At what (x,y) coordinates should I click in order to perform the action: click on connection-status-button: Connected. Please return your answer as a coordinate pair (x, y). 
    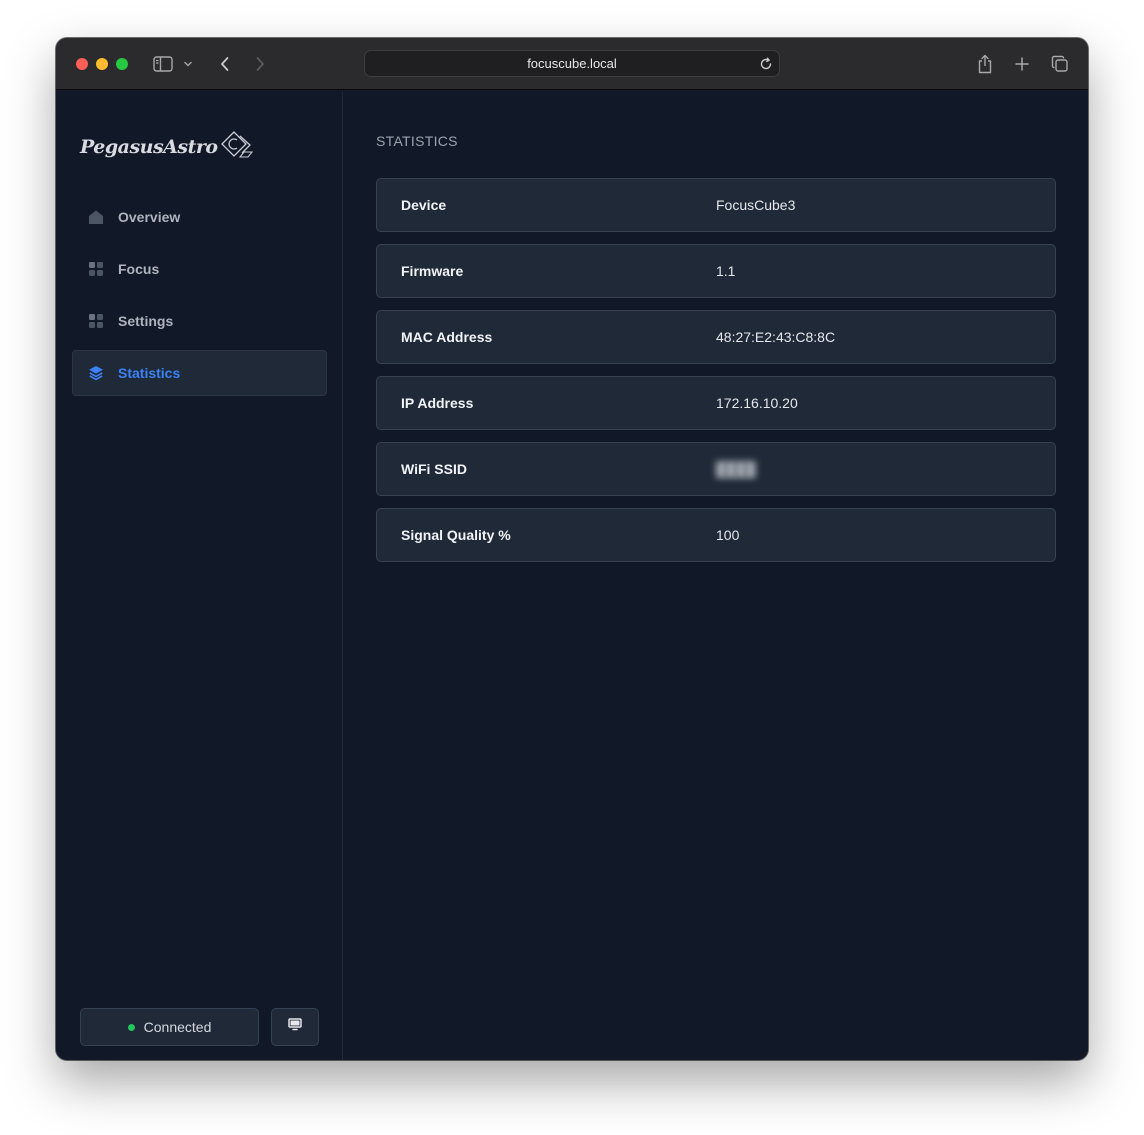
    Looking at the image, I should click on (169, 1027).